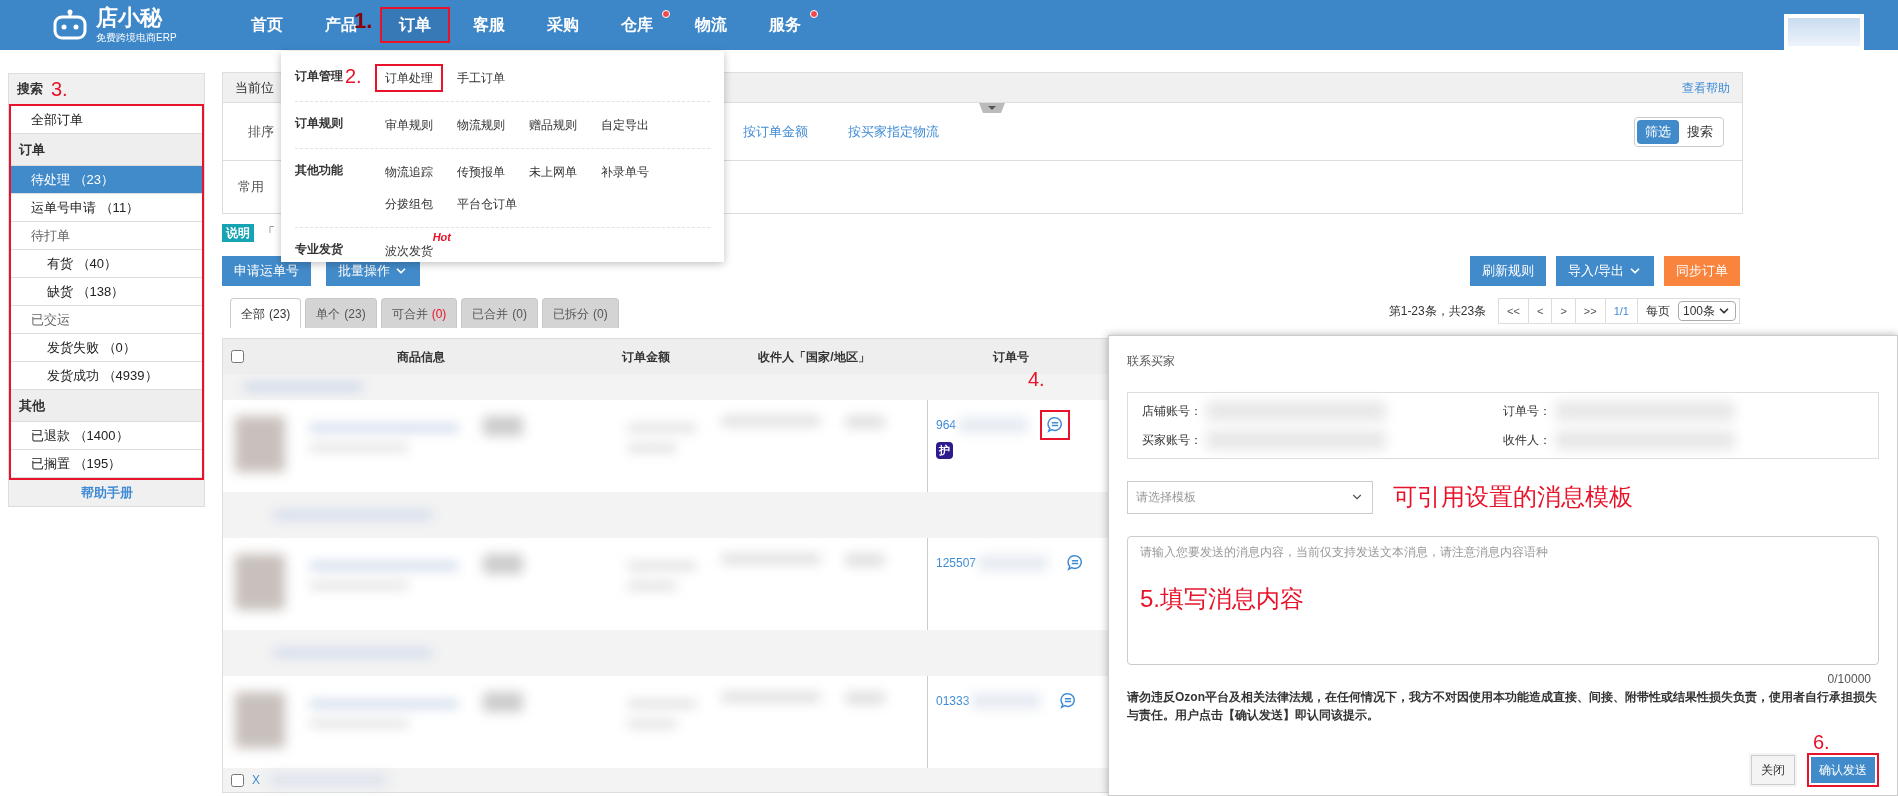 This screenshot has height=796, width=1898. Describe the element at coordinates (256, 780) in the screenshot. I see `bulk-link: X` at that location.